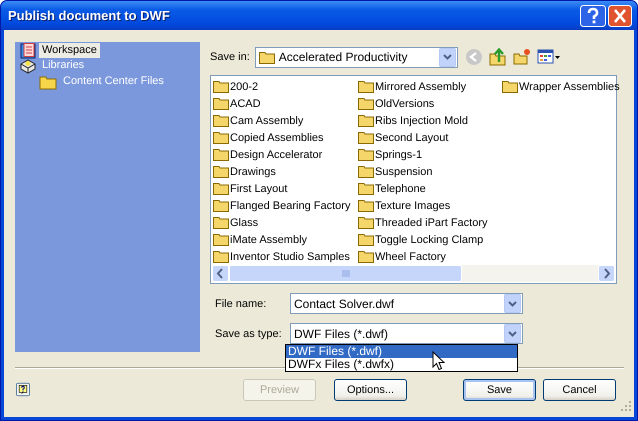 This screenshot has height=421, width=638. Describe the element at coordinates (241, 304) in the screenshot. I see `file-name-label: File name:` at that location.